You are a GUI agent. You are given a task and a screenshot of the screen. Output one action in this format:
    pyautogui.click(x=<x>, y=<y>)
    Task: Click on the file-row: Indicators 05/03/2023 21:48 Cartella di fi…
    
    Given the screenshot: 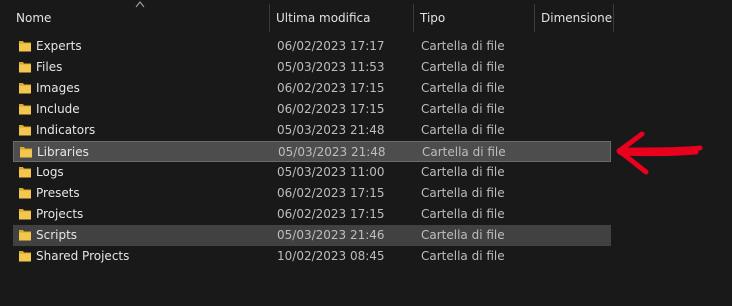 What is the action you would take?
    pyautogui.click(x=312, y=130)
    